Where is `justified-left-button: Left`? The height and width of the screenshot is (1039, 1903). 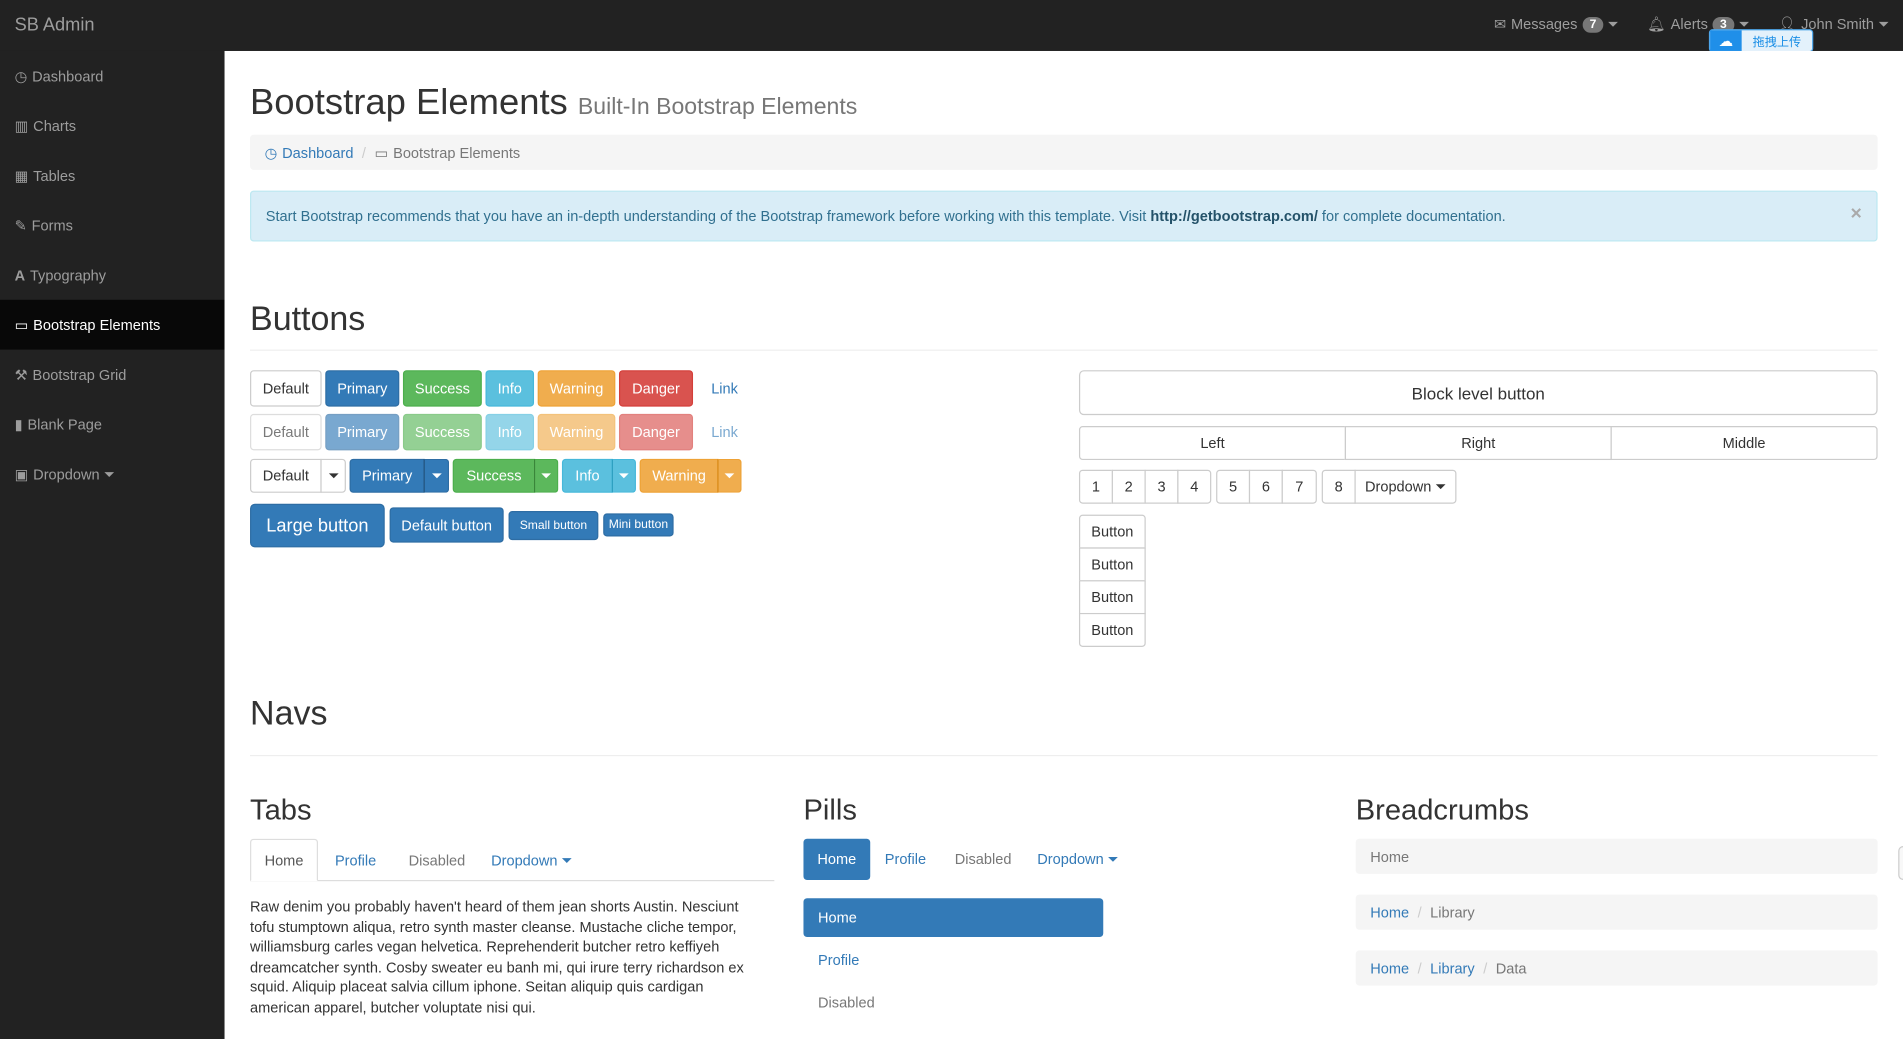
justified-left-button: Left is located at coordinates (1212, 443).